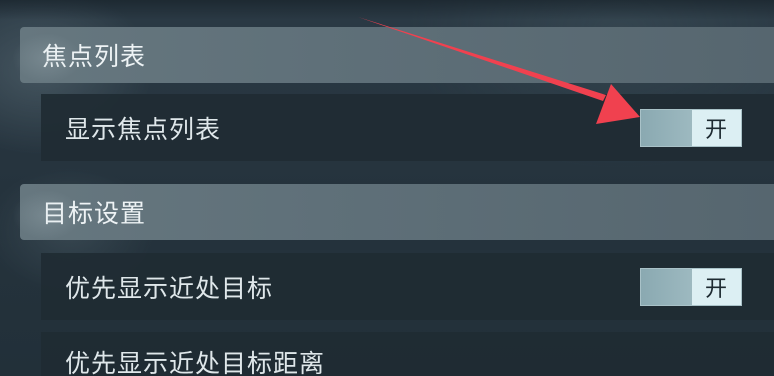  What do you see at coordinates (195, 362) in the screenshot?
I see `setting-label: 优先显示近处目标距离` at bounding box center [195, 362].